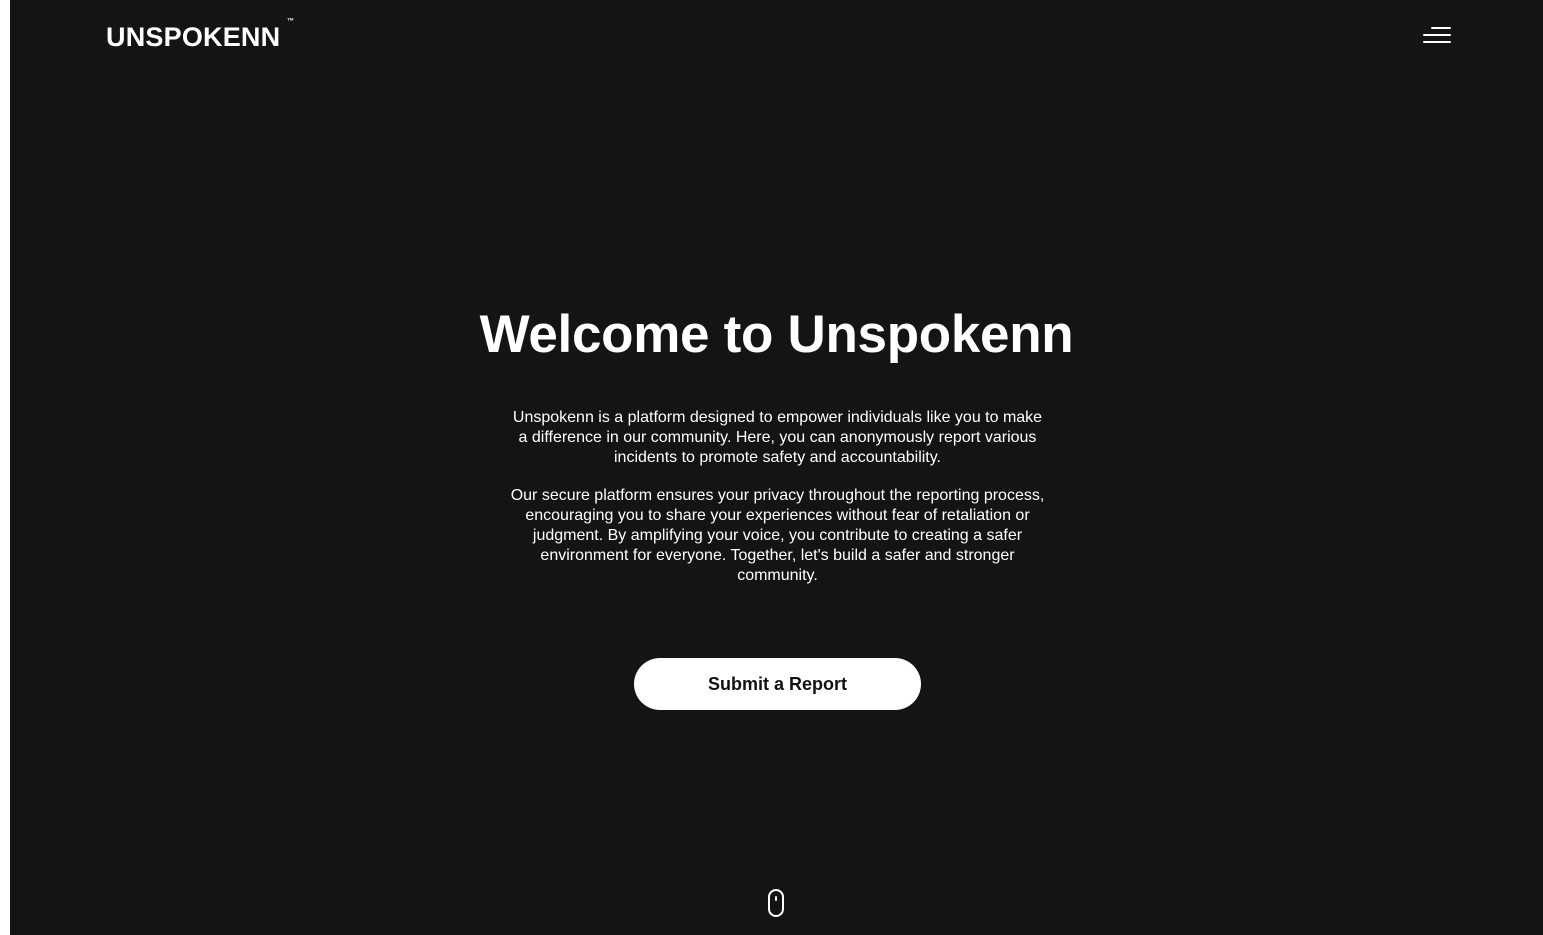 Image resolution: width=1543 pixels, height=935 pixels. I want to click on mouse-wheel, so click(776, 898).